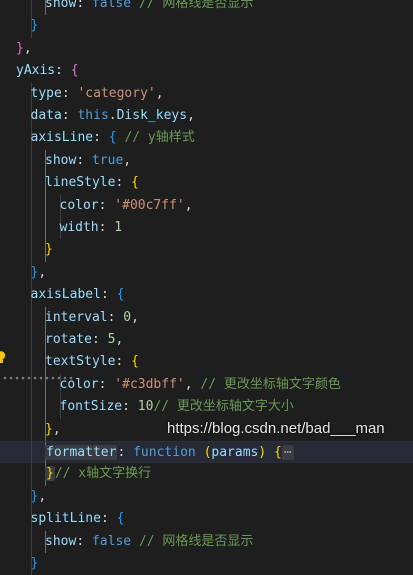 The image size is (413, 575). What do you see at coordinates (79, 227) in the screenshot?
I see `code-token: width` at bounding box center [79, 227].